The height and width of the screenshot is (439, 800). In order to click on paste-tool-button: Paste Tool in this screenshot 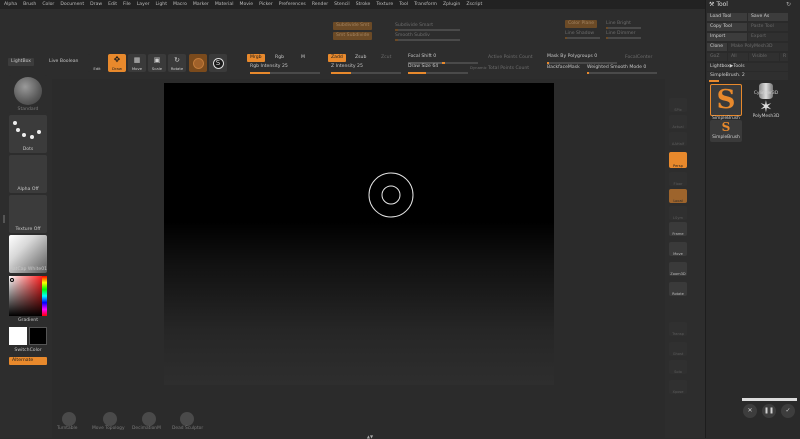, I will do `click(768, 27)`.